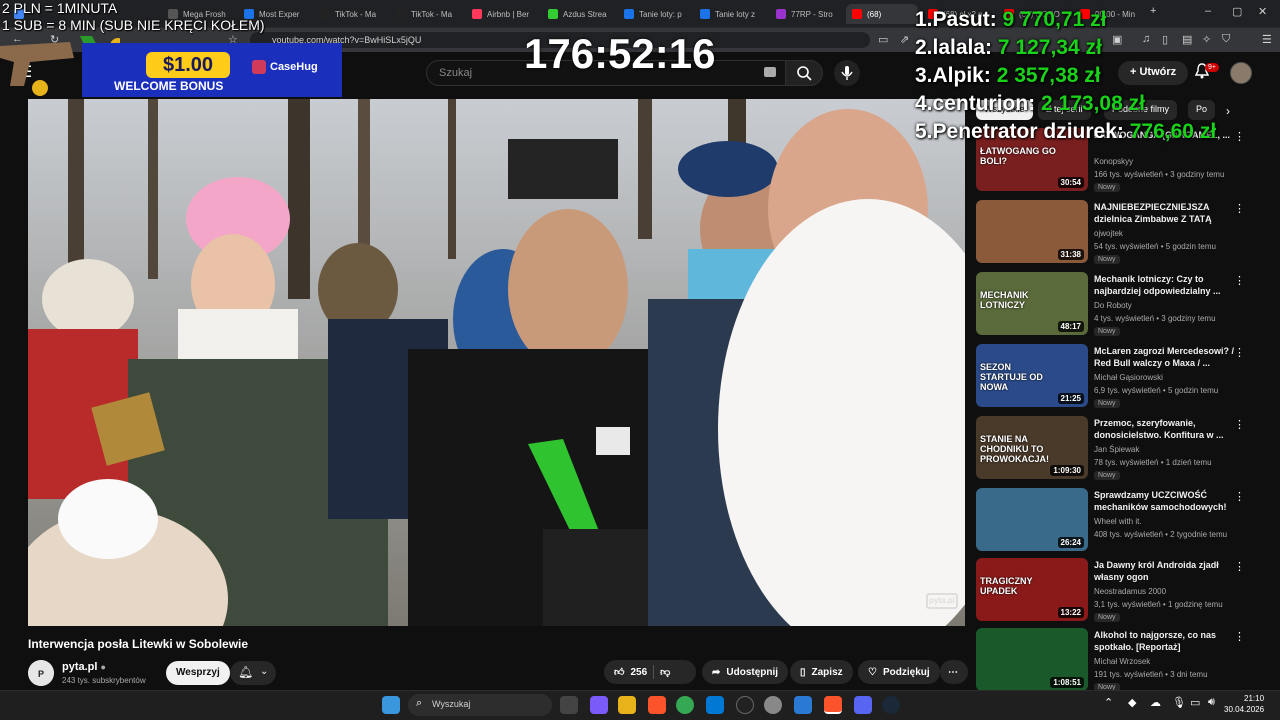 The width and height of the screenshot is (1280, 720). Describe the element at coordinates (569, 705) in the screenshot. I see `task-view-icon` at that location.